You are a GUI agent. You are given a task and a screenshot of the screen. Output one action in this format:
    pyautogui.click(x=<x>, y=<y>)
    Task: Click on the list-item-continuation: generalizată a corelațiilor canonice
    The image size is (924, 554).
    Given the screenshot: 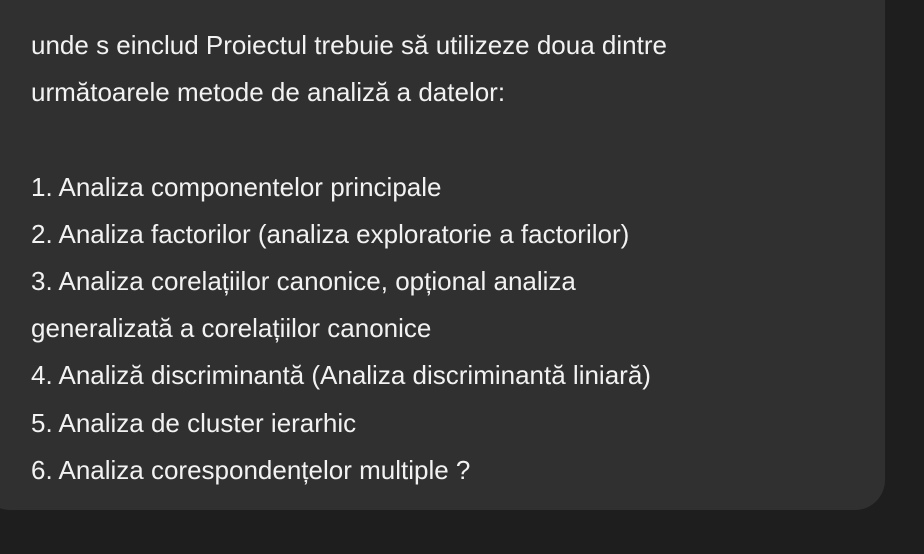 What is the action you would take?
    pyautogui.click(x=231, y=328)
    